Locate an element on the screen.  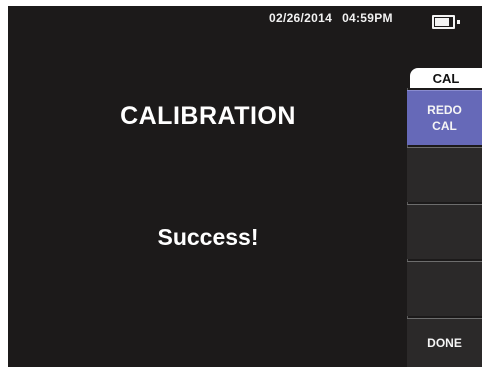
battery-icon is located at coordinates (446, 22).